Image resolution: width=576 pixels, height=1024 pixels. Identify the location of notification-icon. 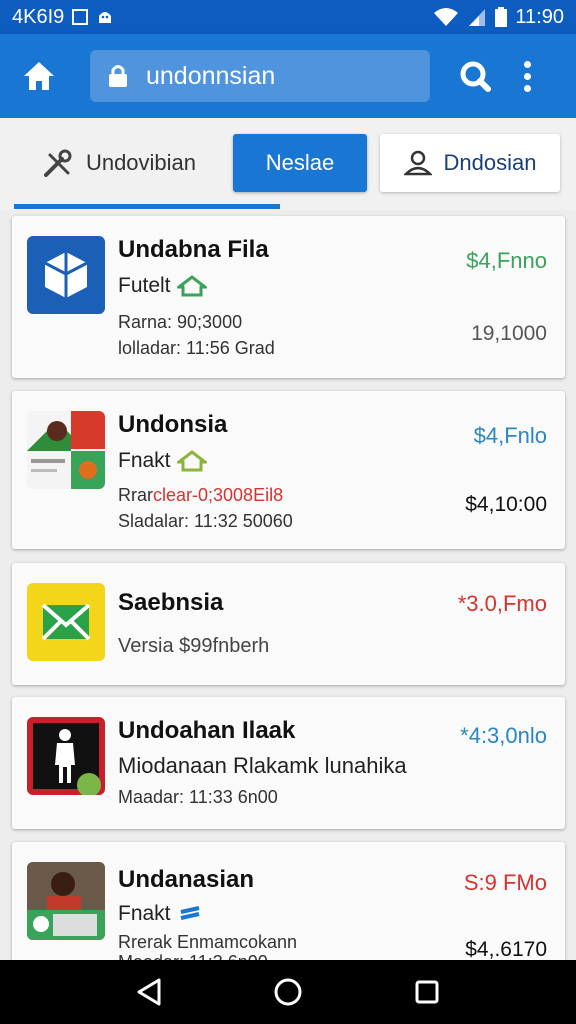
(80, 17).